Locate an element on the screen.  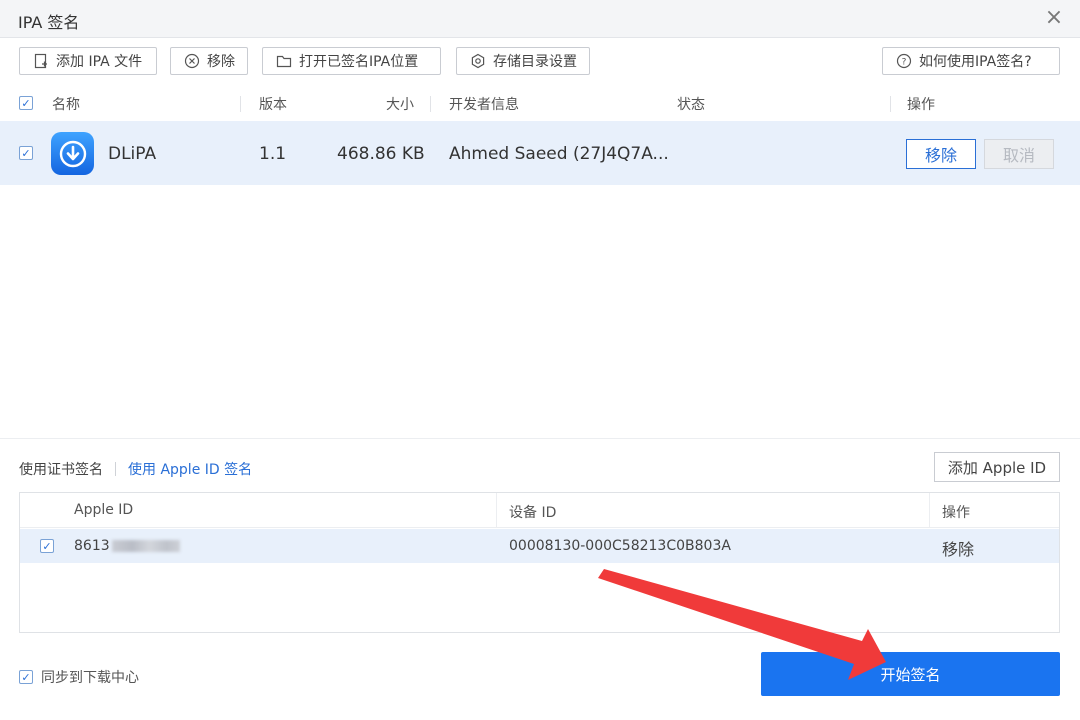
remove-label: 移除 is located at coordinates (221, 62).